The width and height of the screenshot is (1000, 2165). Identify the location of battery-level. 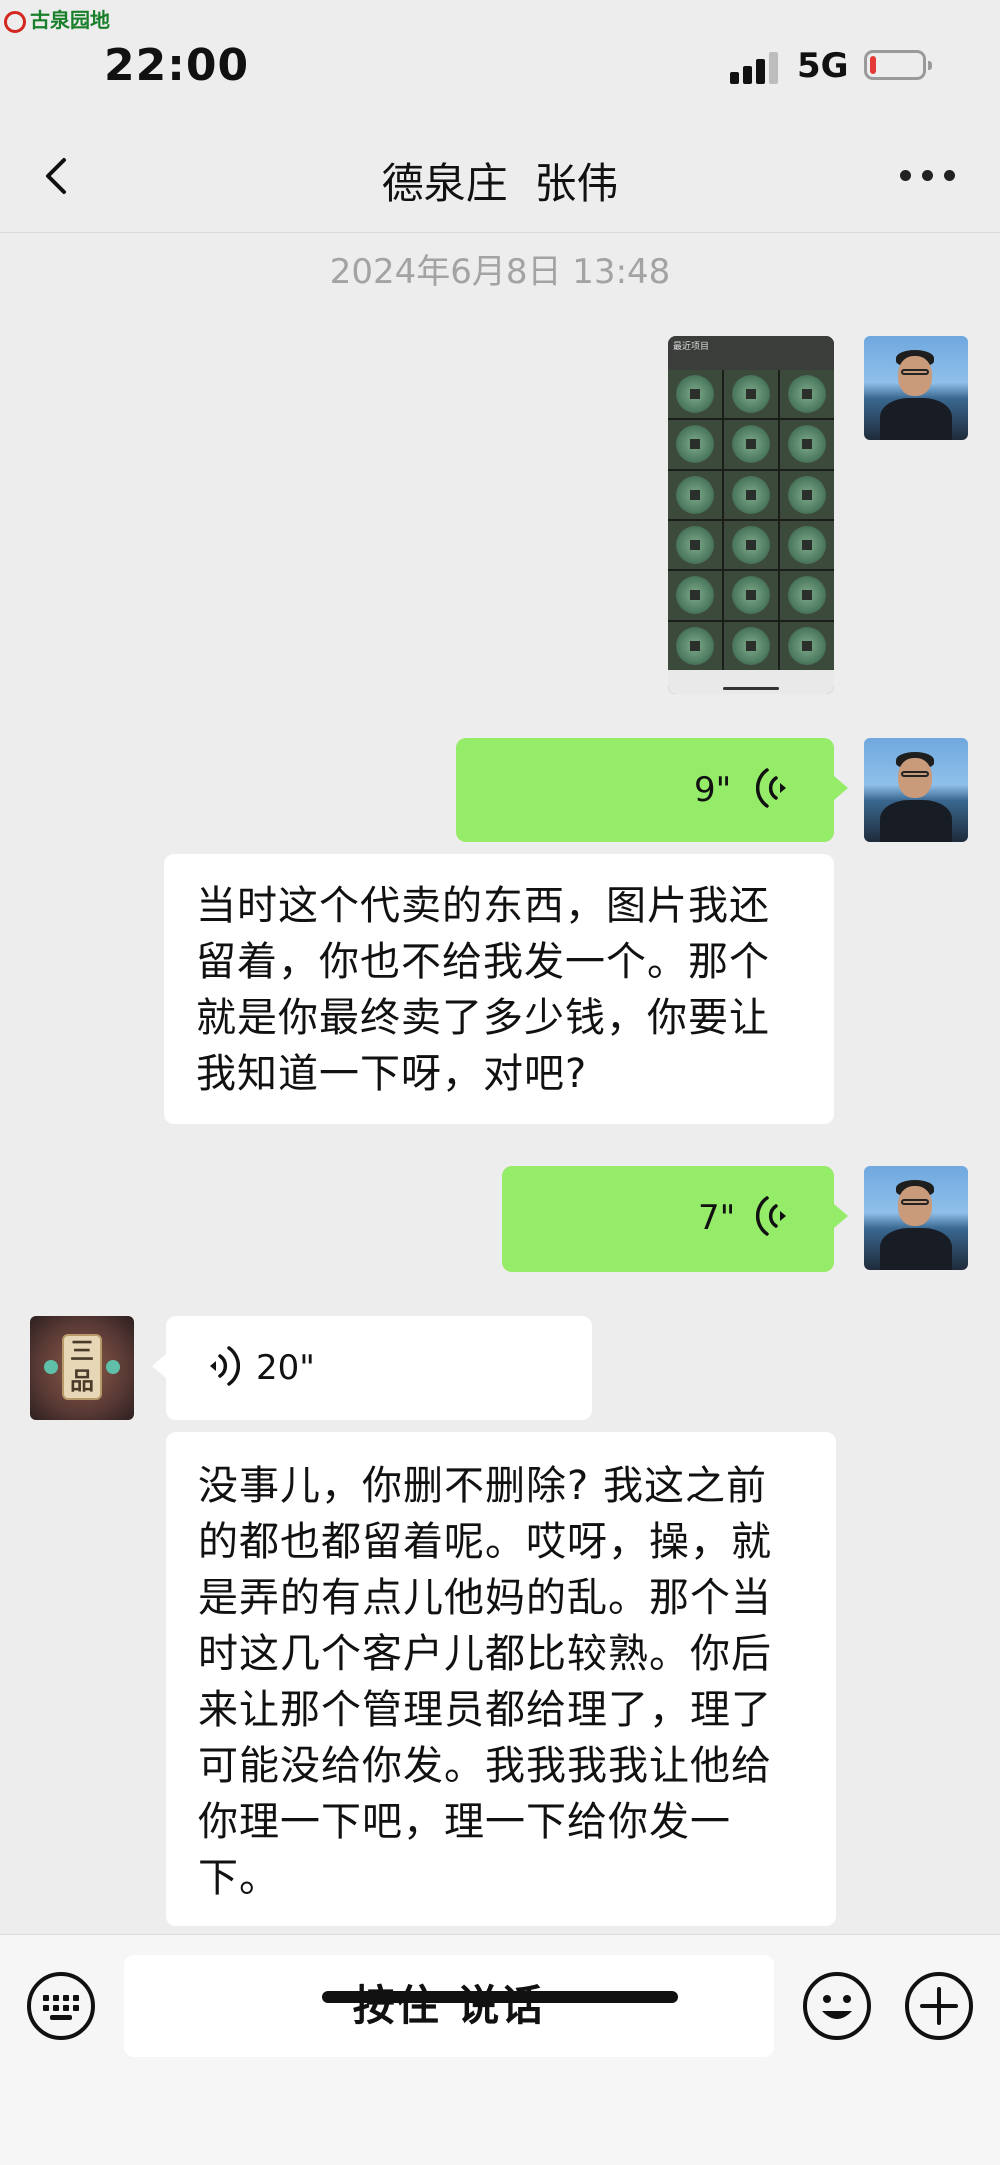
(873, 65).